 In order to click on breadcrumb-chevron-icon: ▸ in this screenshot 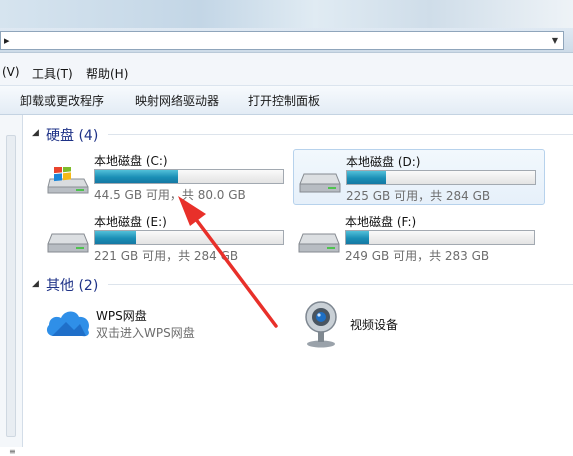, I will do `click(7, 40)`.